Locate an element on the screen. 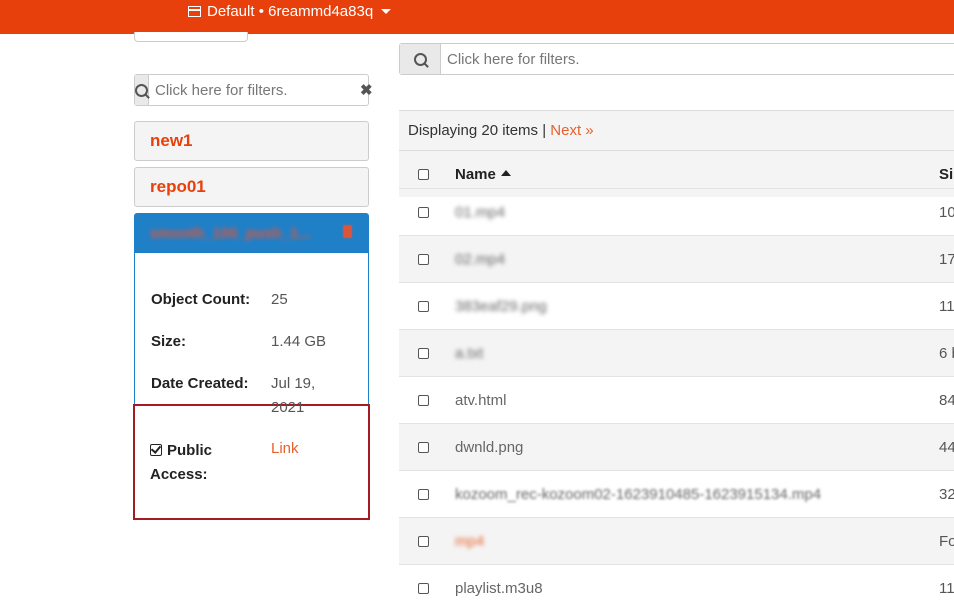 The width and height of the screenshot is (954, 611). bucket-item-new1: new1 is located at coordinates (251, 141).